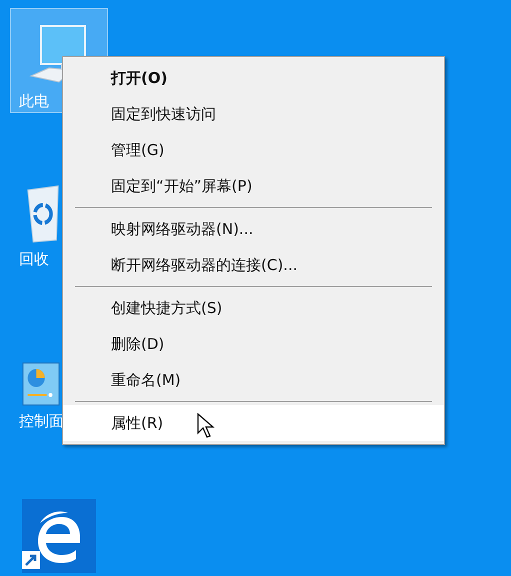 The width and height of the screenshot is (511, 576). I want to click on icon-label: 控制面, so click(41, 421).